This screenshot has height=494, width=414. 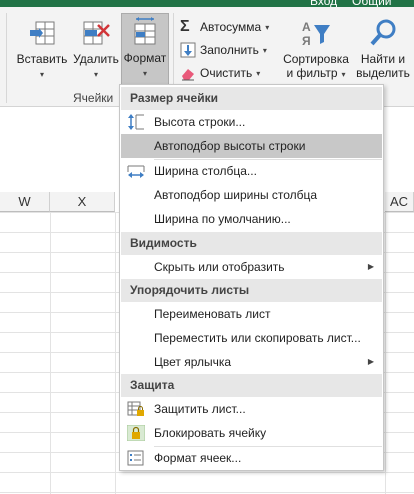 I want to click on sort-filter-button: A Я Сортировка и фильтр ▾, so click(x=316, y=48).